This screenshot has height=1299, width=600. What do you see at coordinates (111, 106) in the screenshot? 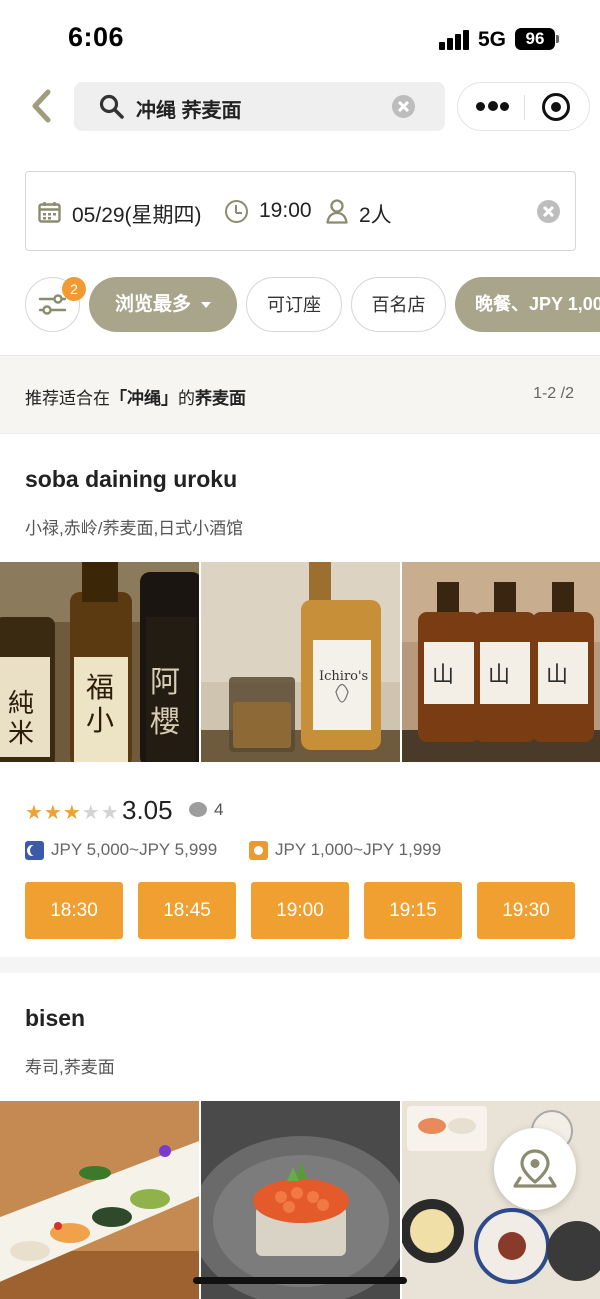
I see `search-icon` at bounding box center [111, 106].